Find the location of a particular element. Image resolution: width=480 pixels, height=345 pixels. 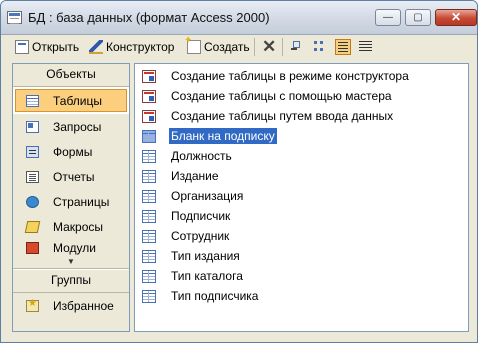

new-button: Создать is located at coordinates (217, 45).